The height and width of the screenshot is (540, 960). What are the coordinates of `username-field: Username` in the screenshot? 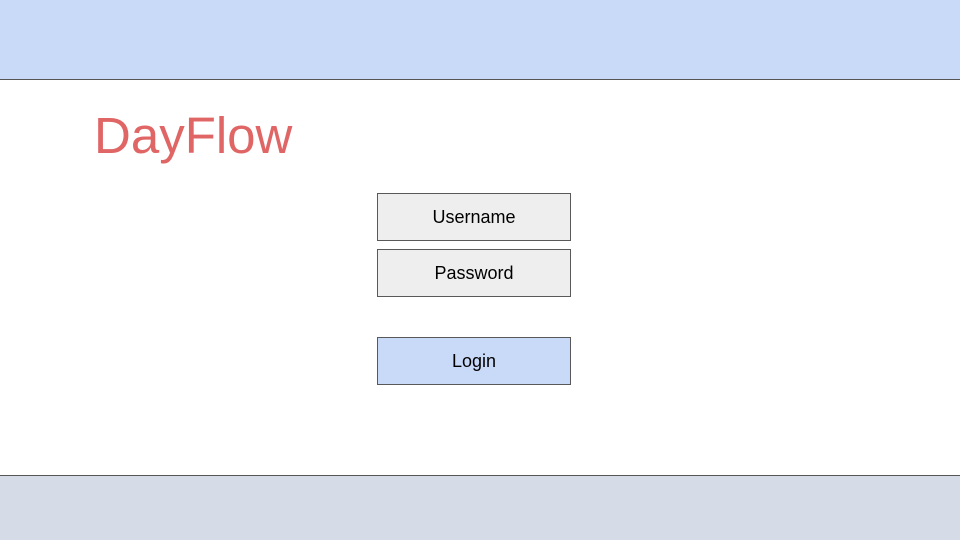 It's located at (474, 217).